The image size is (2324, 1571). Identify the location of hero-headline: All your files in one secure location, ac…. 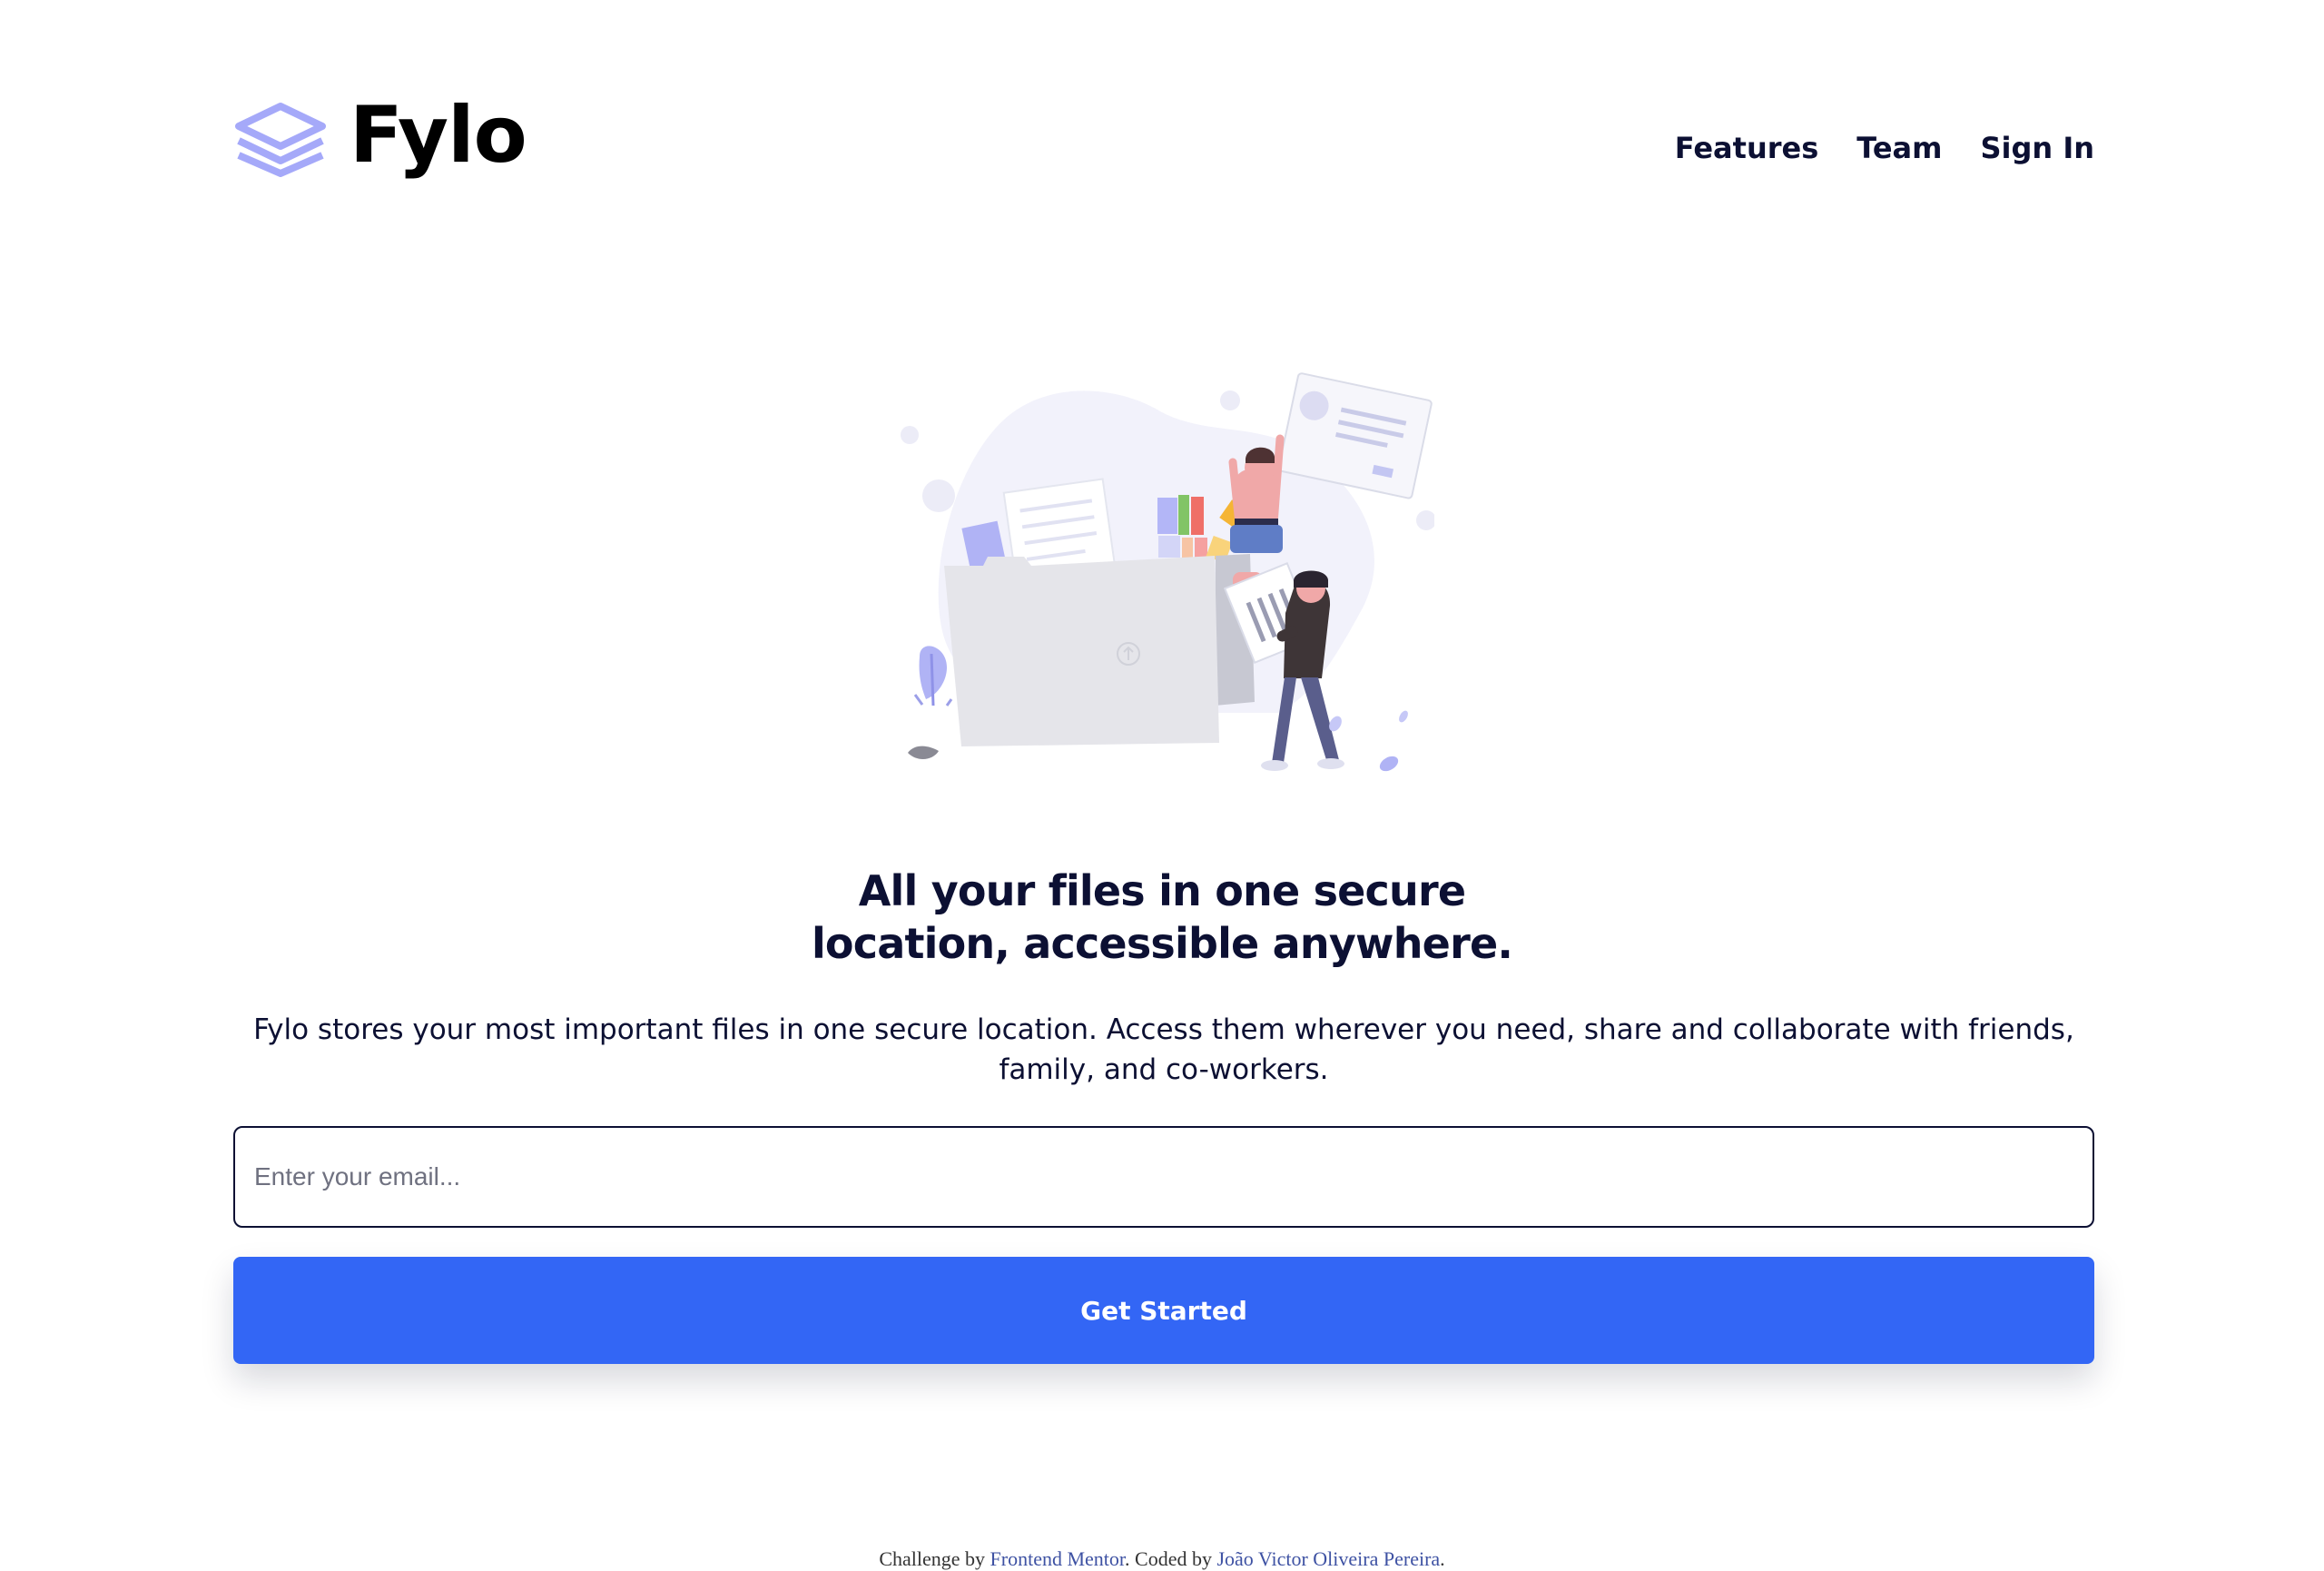
(1162, 917).